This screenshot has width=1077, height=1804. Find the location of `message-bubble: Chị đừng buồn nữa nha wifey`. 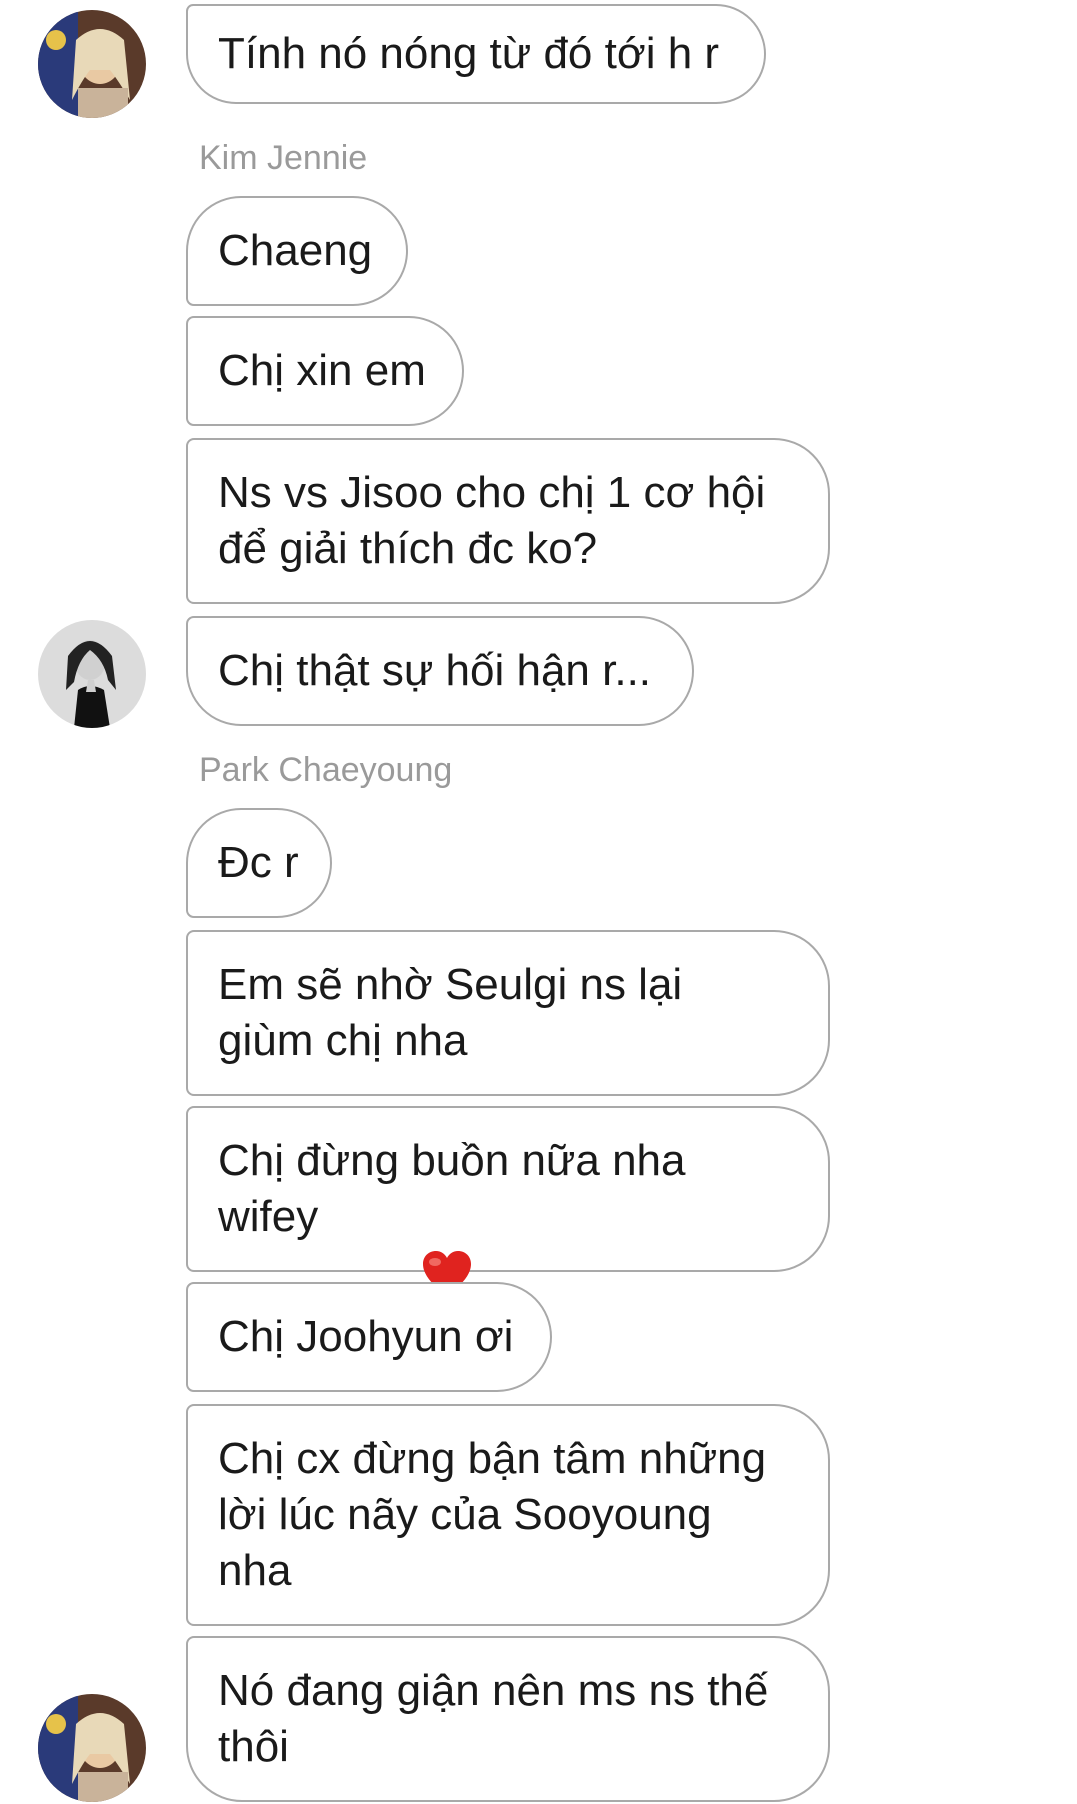

message-bubble: Chị đừng buồn nữa nha wifey is located at coordinates (508, 1201).